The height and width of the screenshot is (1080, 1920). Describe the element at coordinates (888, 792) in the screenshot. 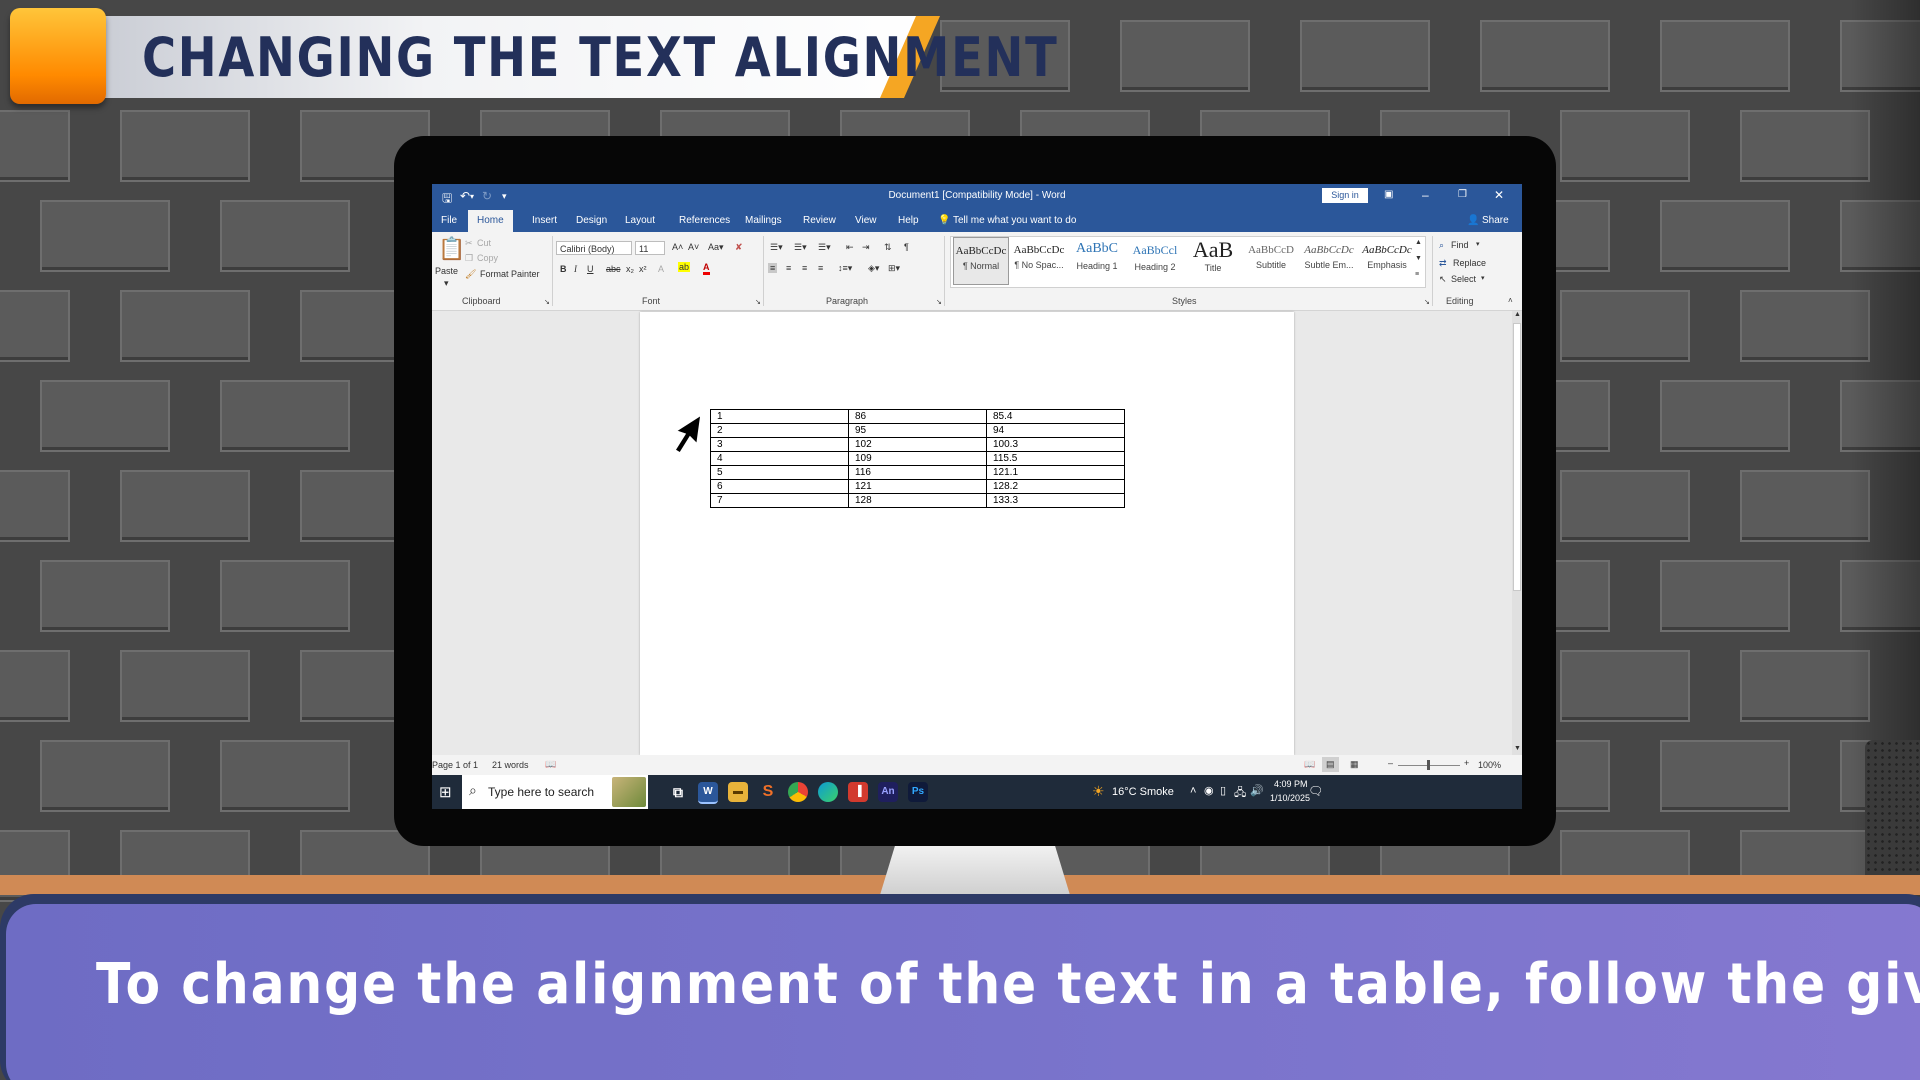

I see `animate-app-icon: An` at that location.